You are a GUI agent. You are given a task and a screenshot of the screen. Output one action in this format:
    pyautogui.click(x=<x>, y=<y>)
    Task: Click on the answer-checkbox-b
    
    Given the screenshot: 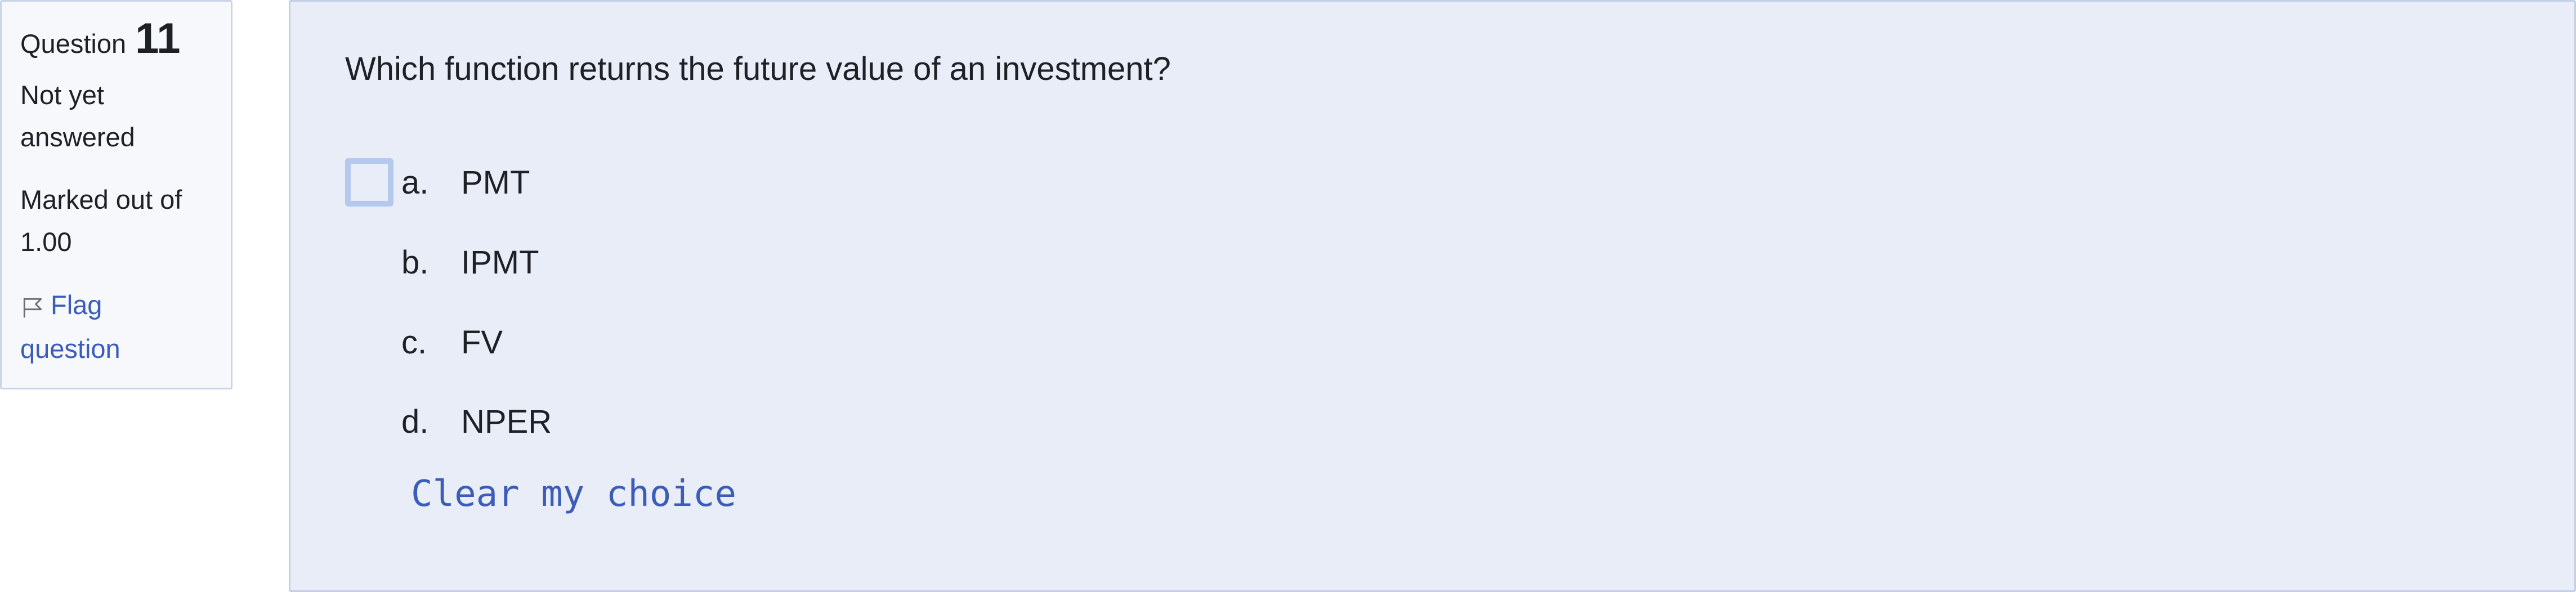 What is the action you would take?
    pyautogui.click(x=369, y=262)
    